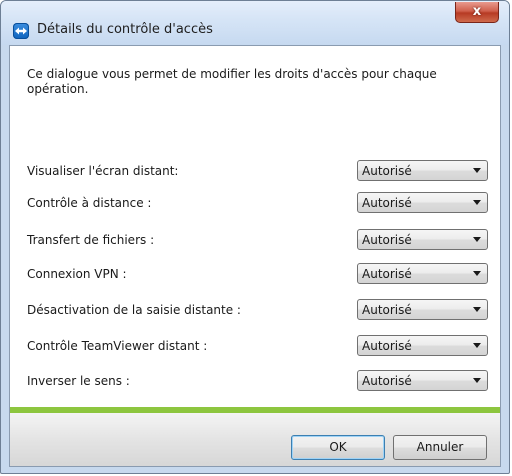  Describe the element at coordinates (422, 170) in the screenshot. I see `view-screen-select: Autorisé` at that location.